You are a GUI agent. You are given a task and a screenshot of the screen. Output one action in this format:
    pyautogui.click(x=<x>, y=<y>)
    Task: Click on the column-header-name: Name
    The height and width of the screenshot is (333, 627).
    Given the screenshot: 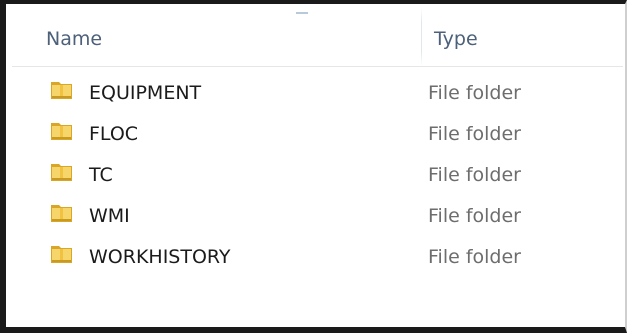 What is the action you would take?
    pyautogui.click(x=74, y=39)
    